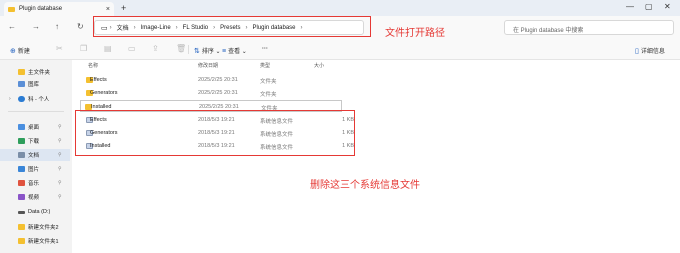 The image size is (680, 253). What do you see at coordinates (637, 51) in the screenshot?
I see `details-pane-icon: ▯` at bounding box center [637, 51].